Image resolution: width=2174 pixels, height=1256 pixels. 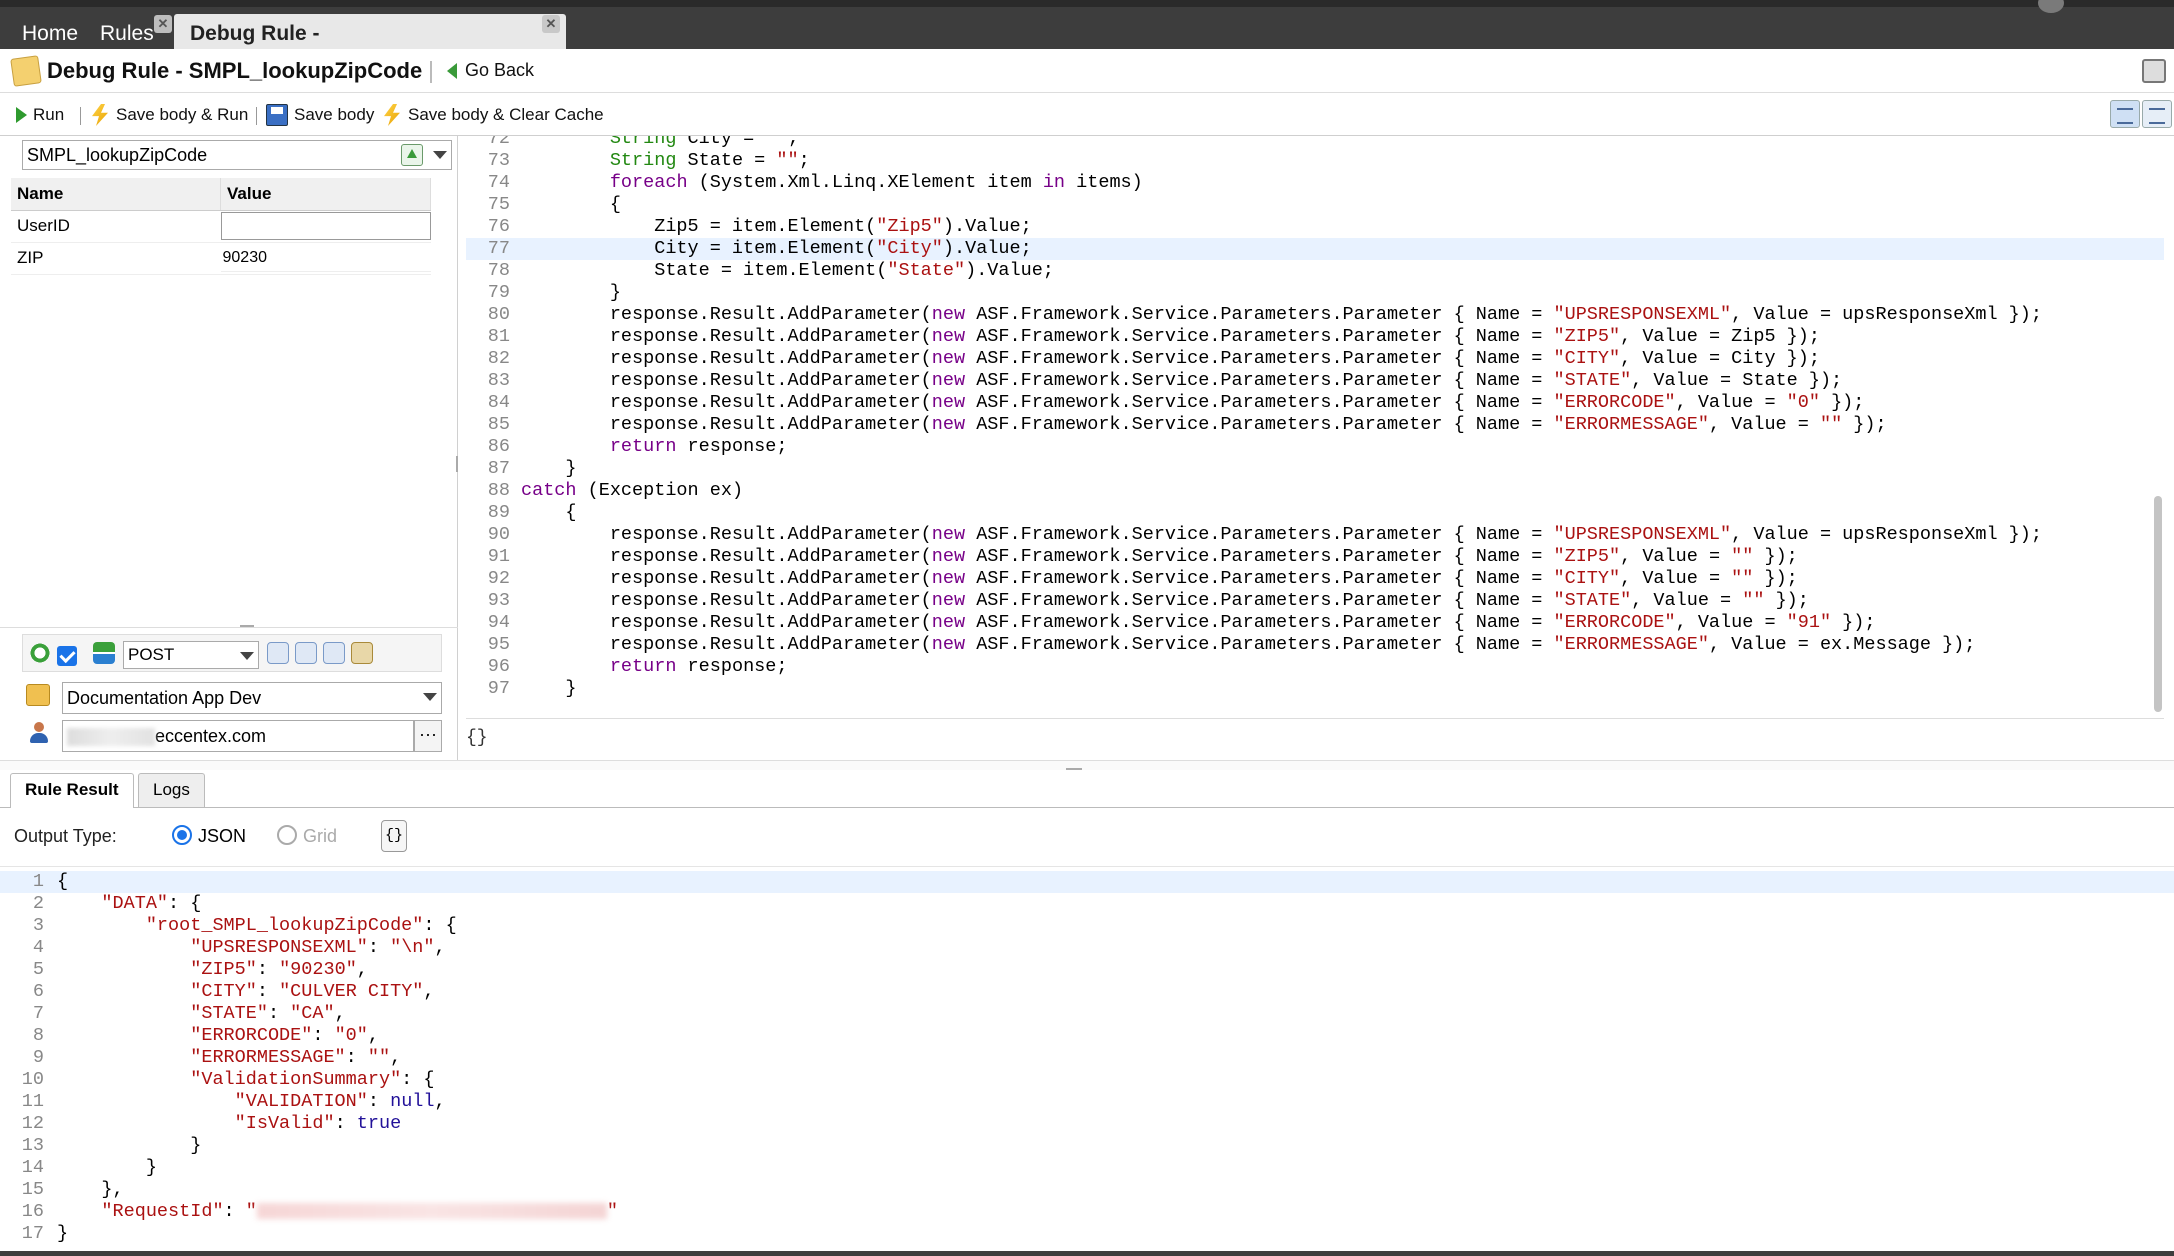 I want to click on run-button: Run, so click(x=40, y=115).